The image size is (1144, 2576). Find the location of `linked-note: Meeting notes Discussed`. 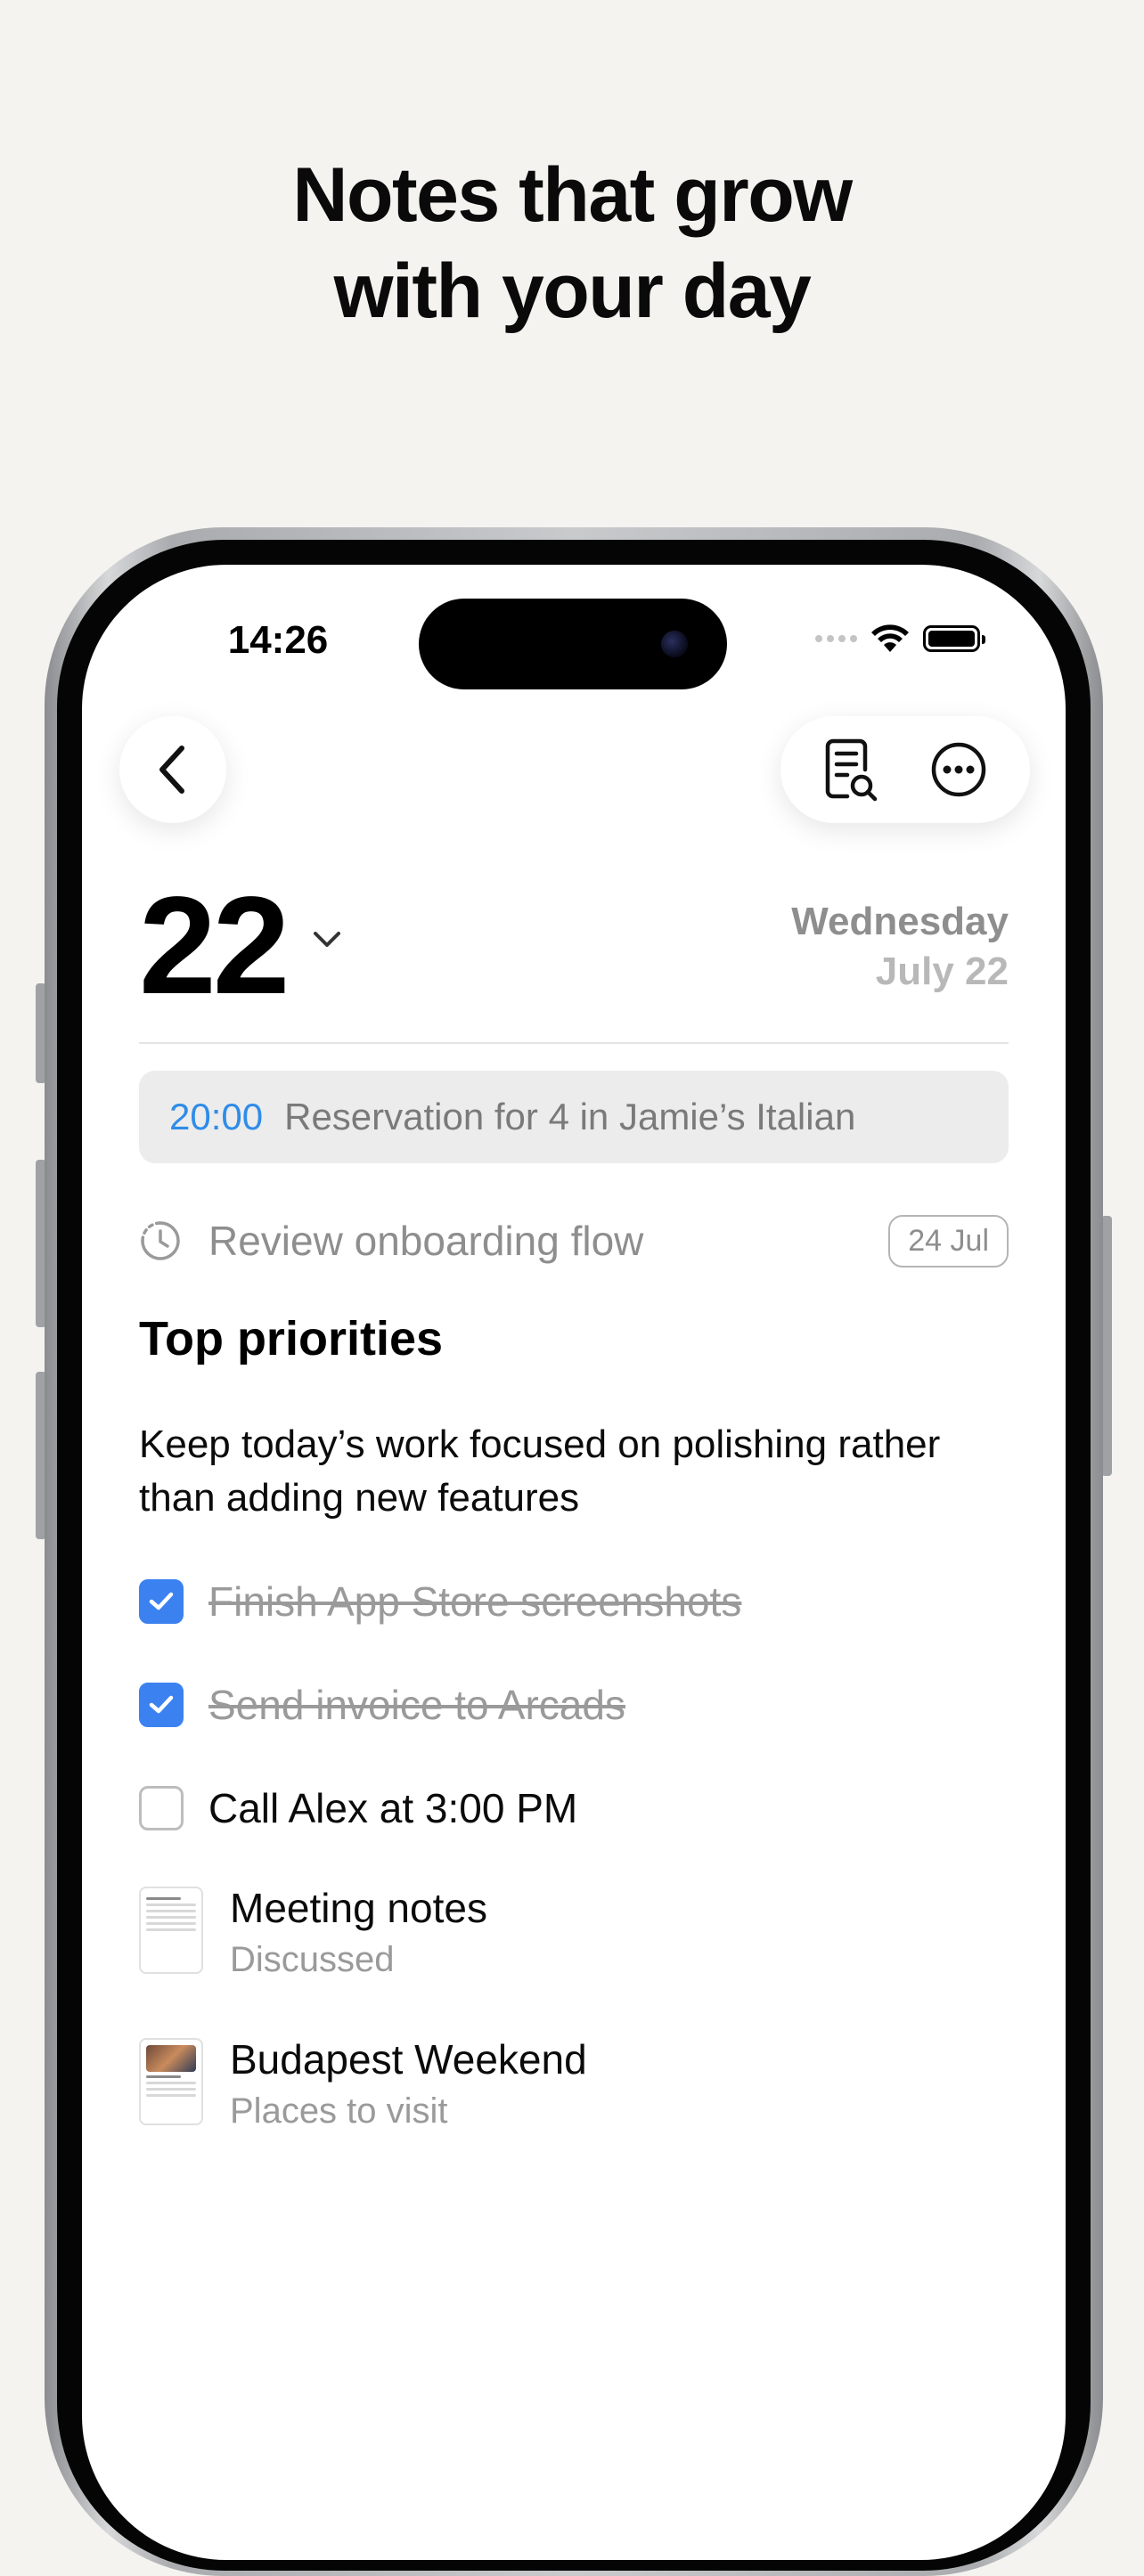

linked-note: Meeting notes Discussed is located at coordinates (574, 1932).